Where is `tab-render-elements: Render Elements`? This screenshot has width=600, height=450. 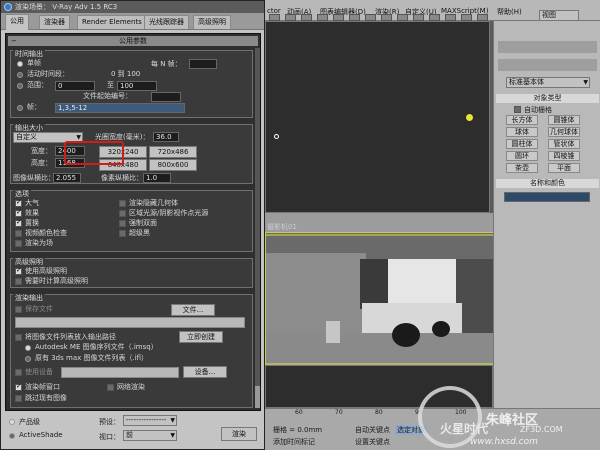
tab-render-elements: Render Elements is located at coordinates (112, 22).